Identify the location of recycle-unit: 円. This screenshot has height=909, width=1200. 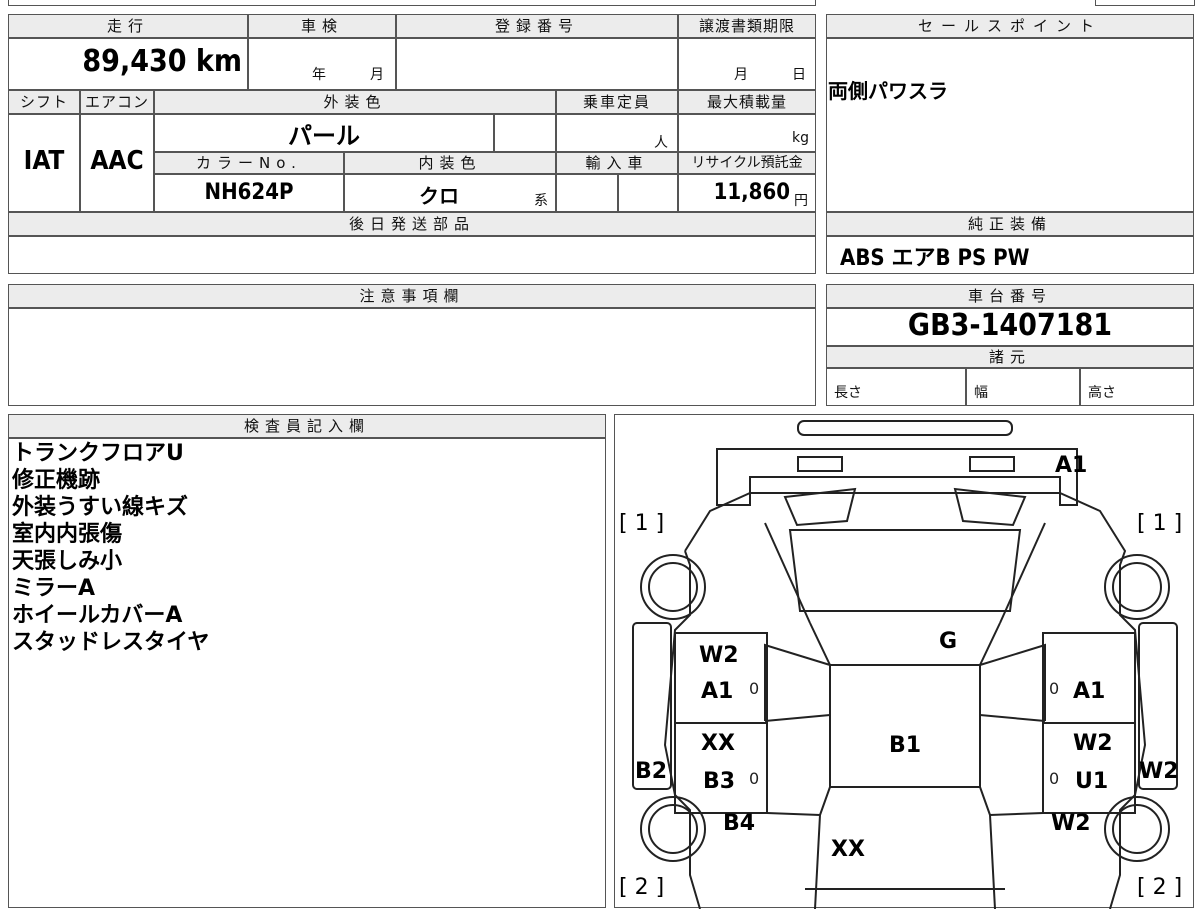
(801, 201).